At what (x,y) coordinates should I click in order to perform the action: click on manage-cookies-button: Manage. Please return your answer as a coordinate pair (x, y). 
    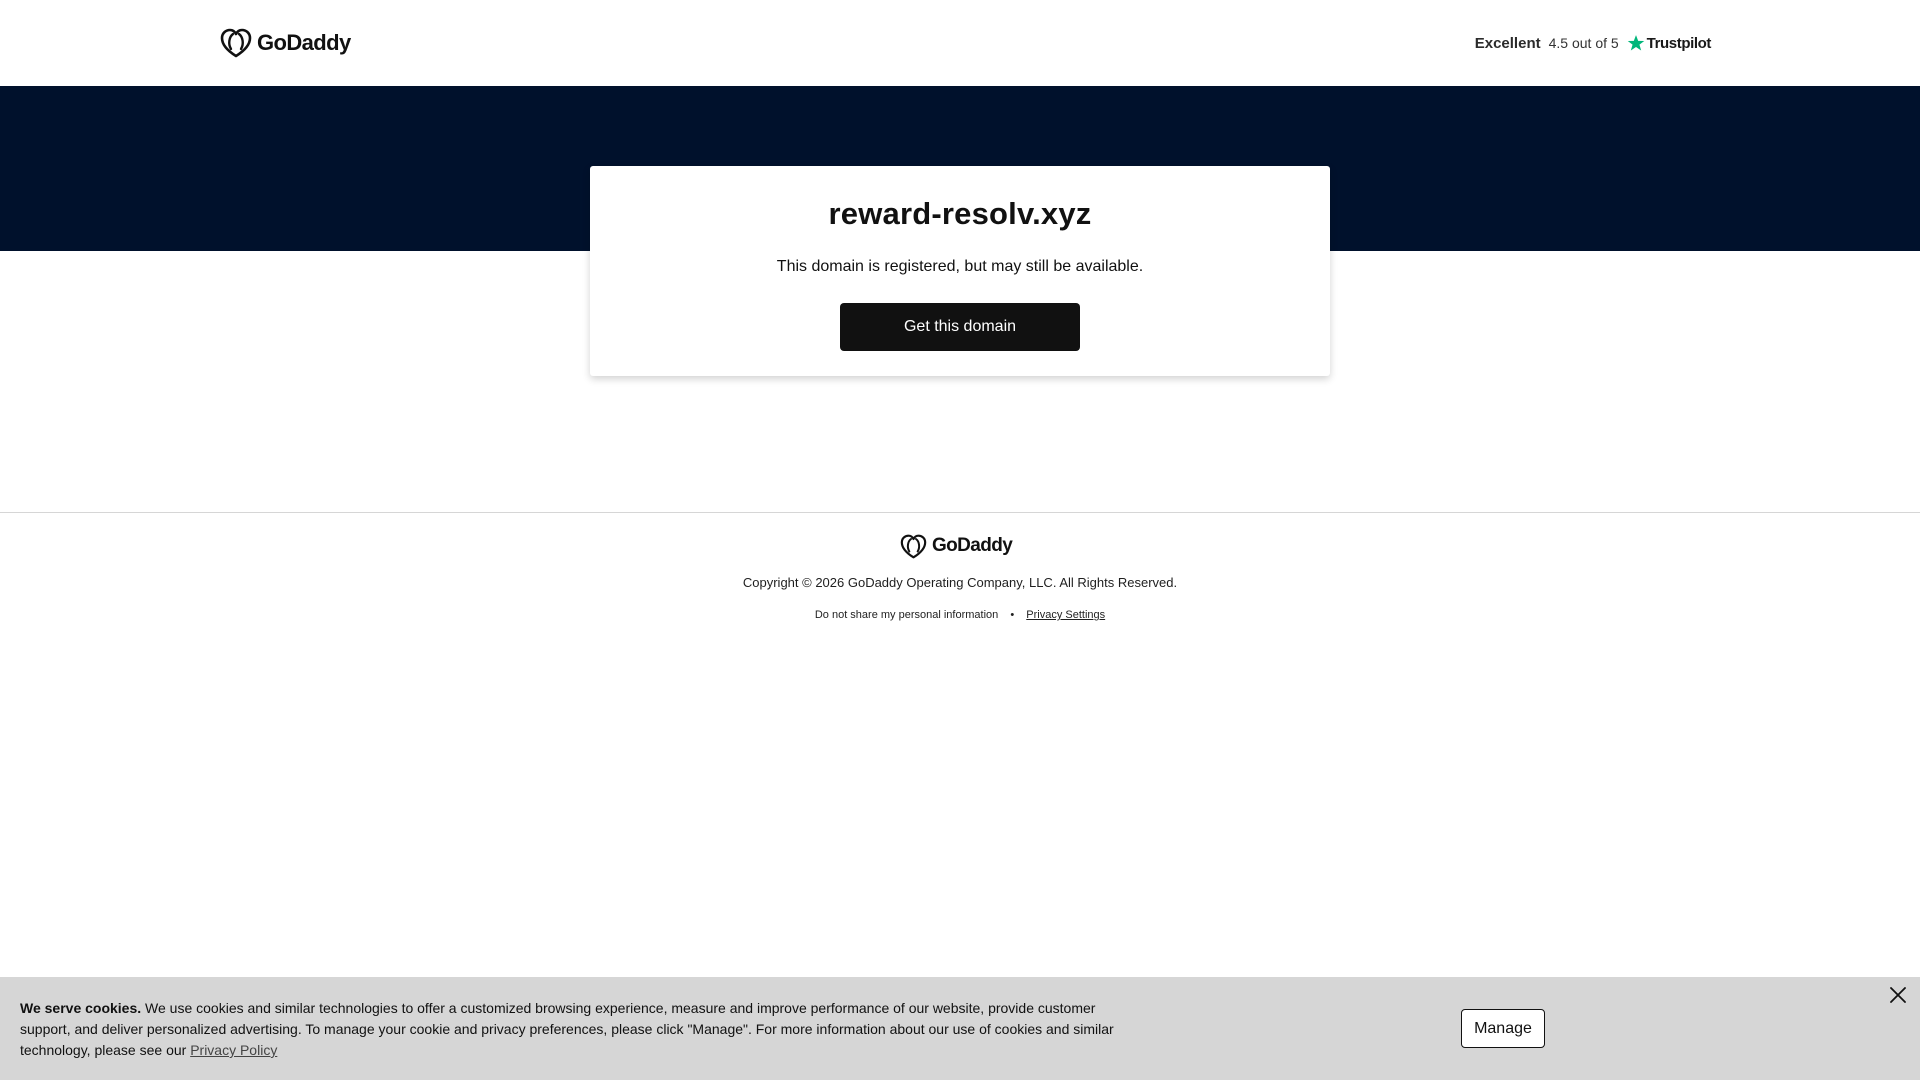
    Looking at the image, I should click on (1503, 1028).